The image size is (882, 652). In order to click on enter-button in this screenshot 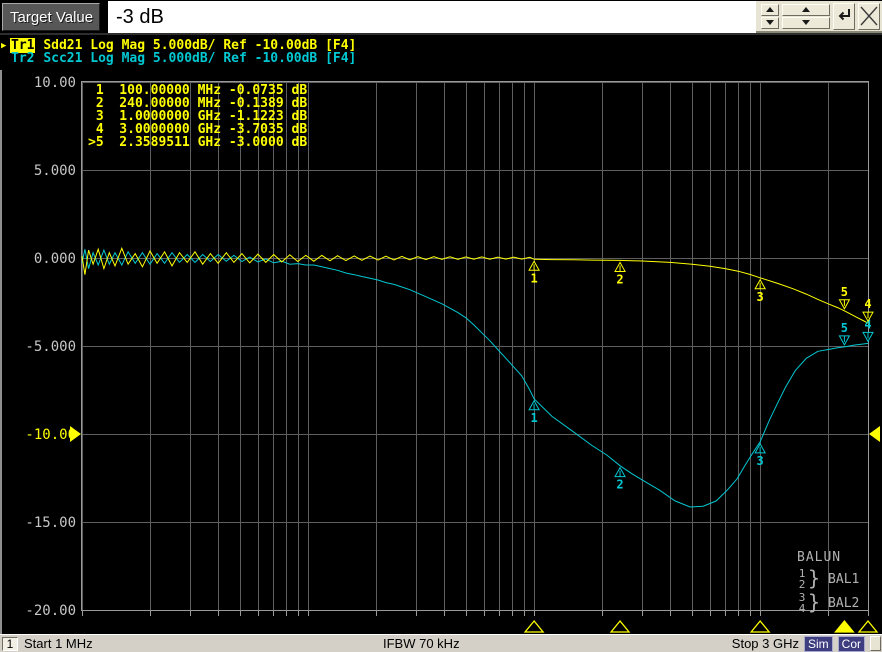, I will do `click(844, 16)`.